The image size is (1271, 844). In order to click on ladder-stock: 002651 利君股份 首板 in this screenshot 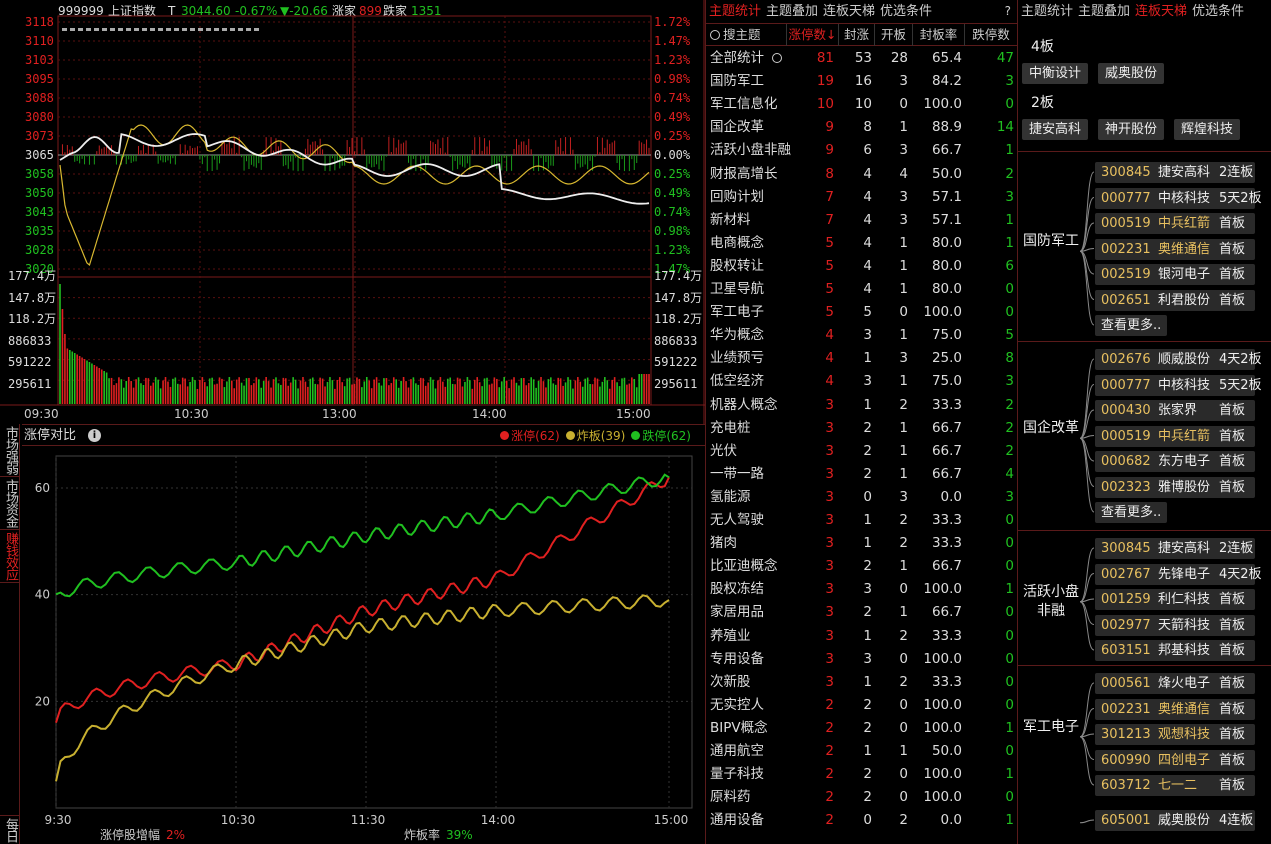, I will do `click(1175, 300)`.